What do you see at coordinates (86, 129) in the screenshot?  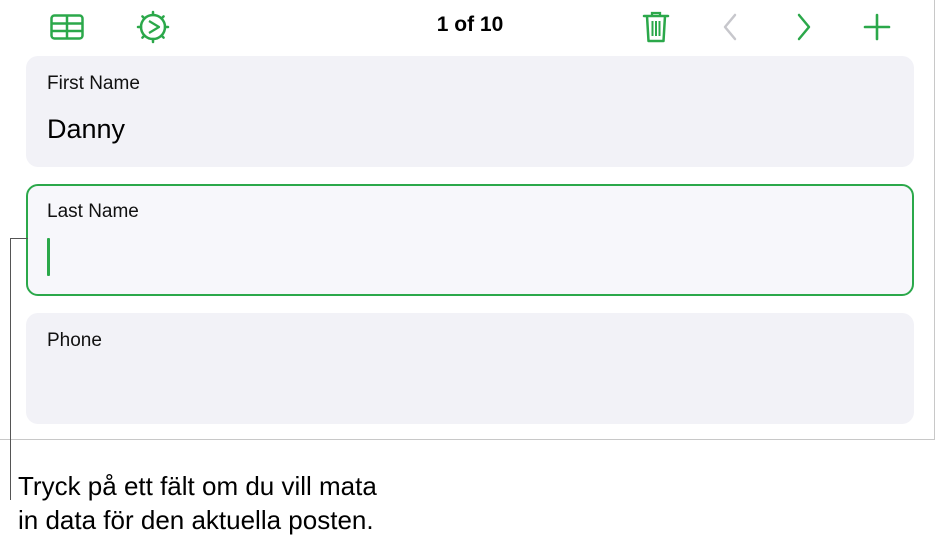 I see `first-name-value: Danny` at bounding box center [86, 129].